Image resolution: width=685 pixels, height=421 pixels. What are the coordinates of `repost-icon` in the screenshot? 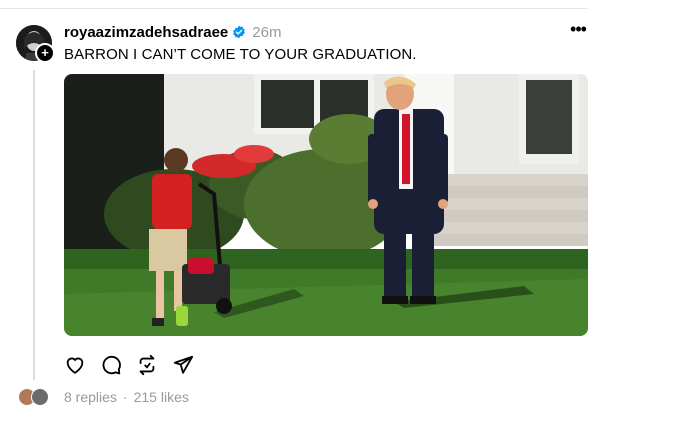 It's located at (147, 365).